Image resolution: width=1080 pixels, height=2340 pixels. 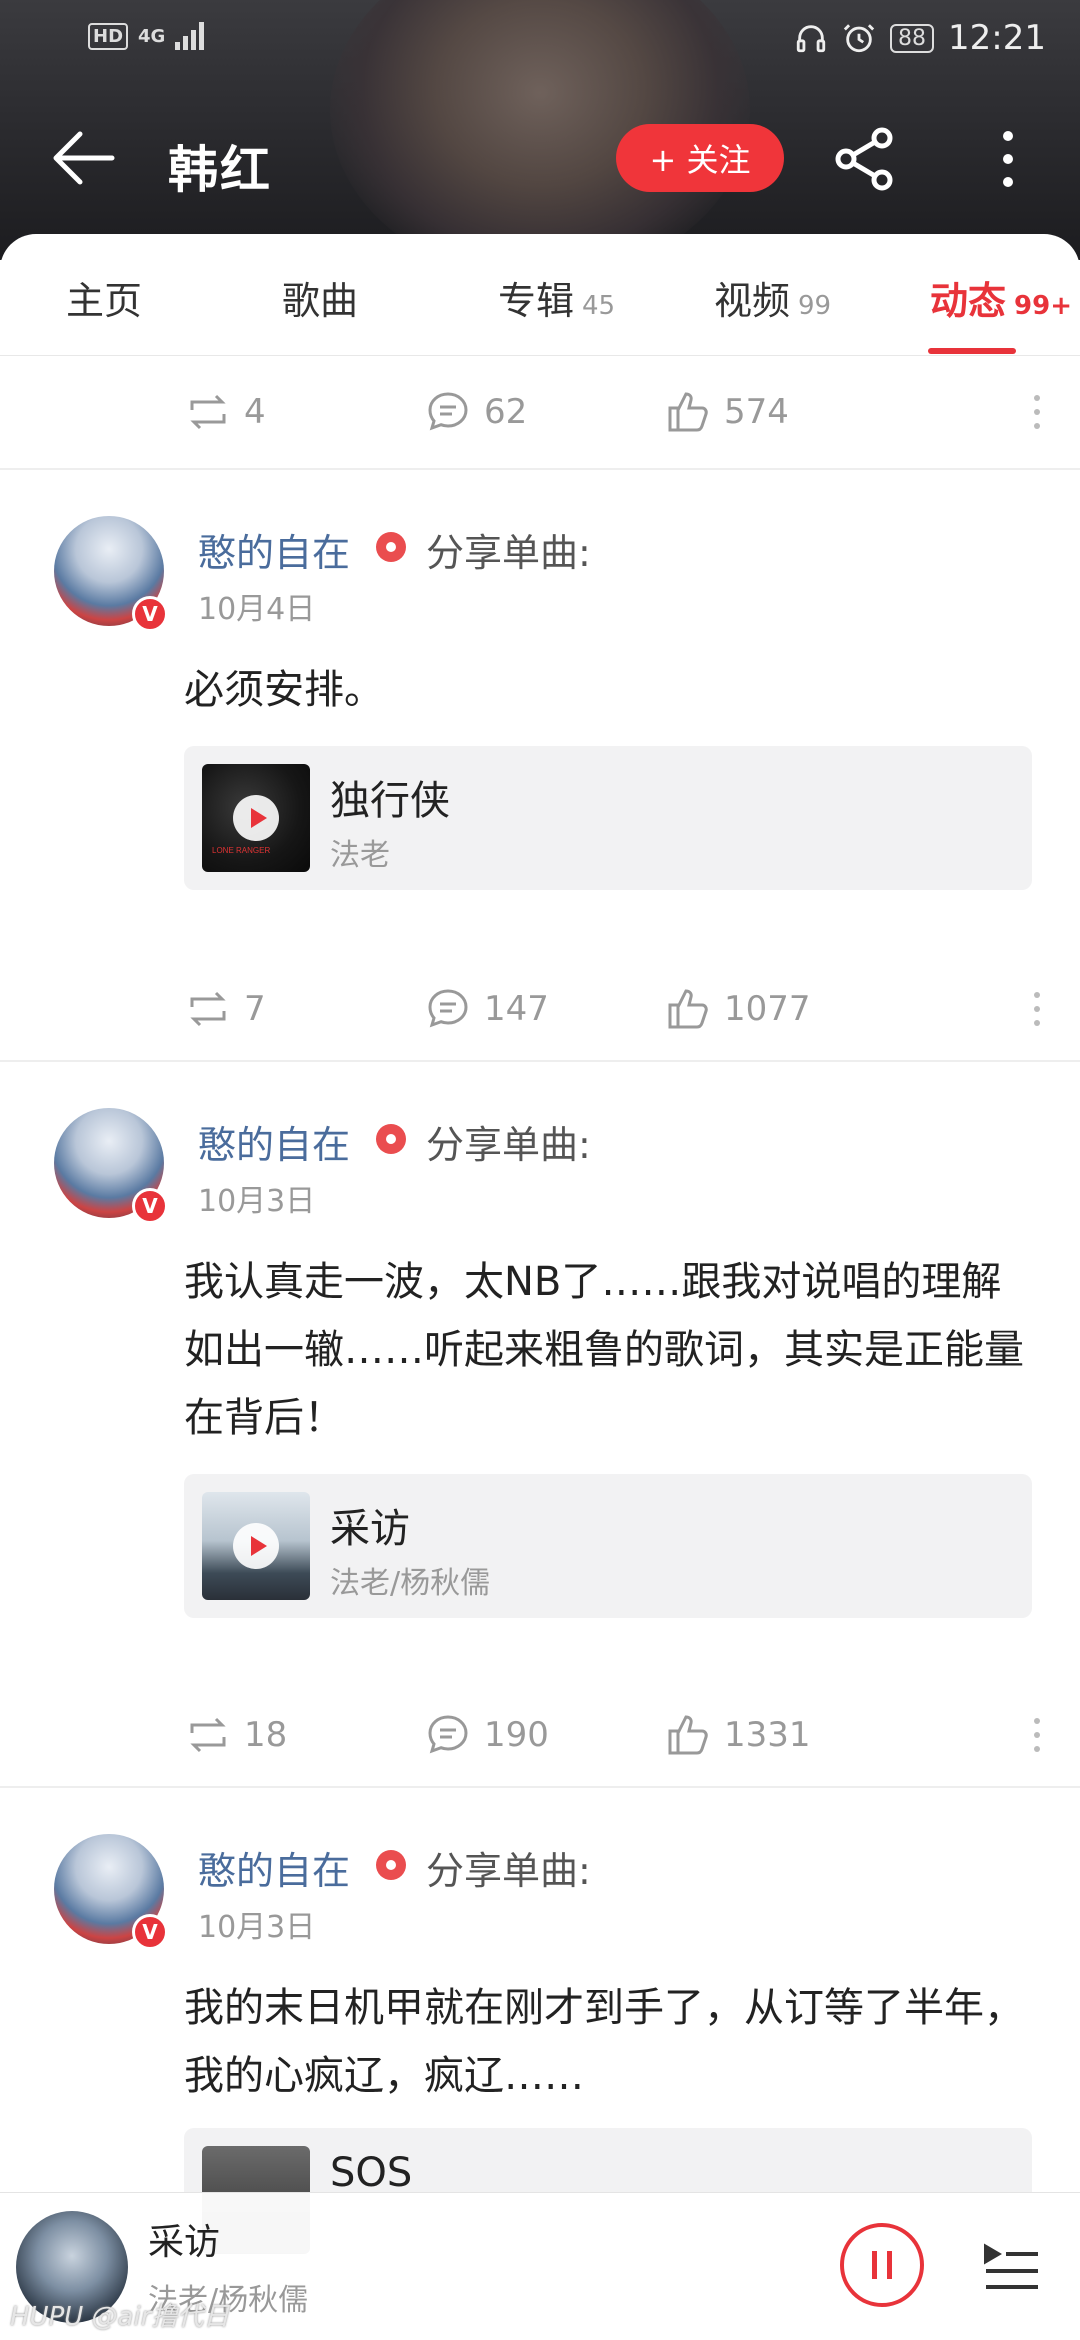 I want to click on playlist-icon, so click(x=1012, y=2267).